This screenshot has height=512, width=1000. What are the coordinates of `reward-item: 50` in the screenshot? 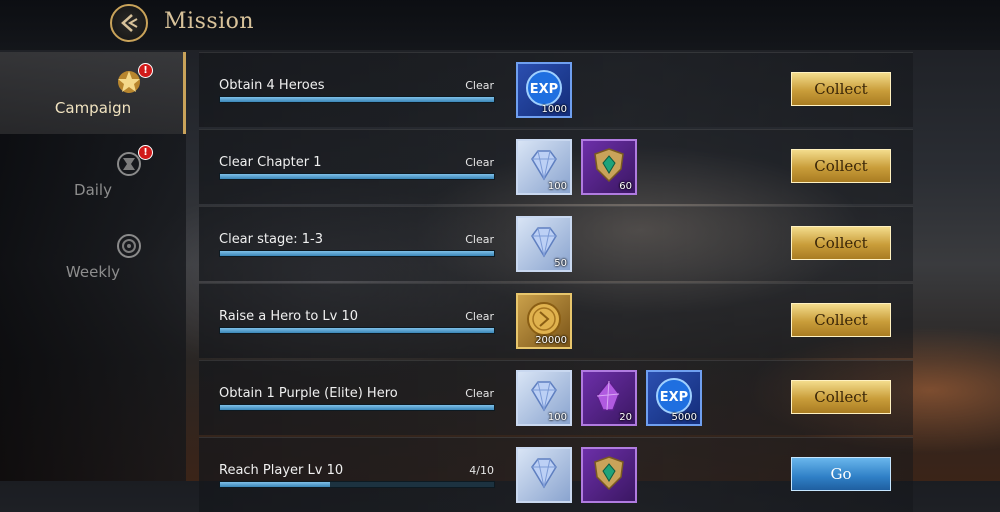 It's located at (544, 244).